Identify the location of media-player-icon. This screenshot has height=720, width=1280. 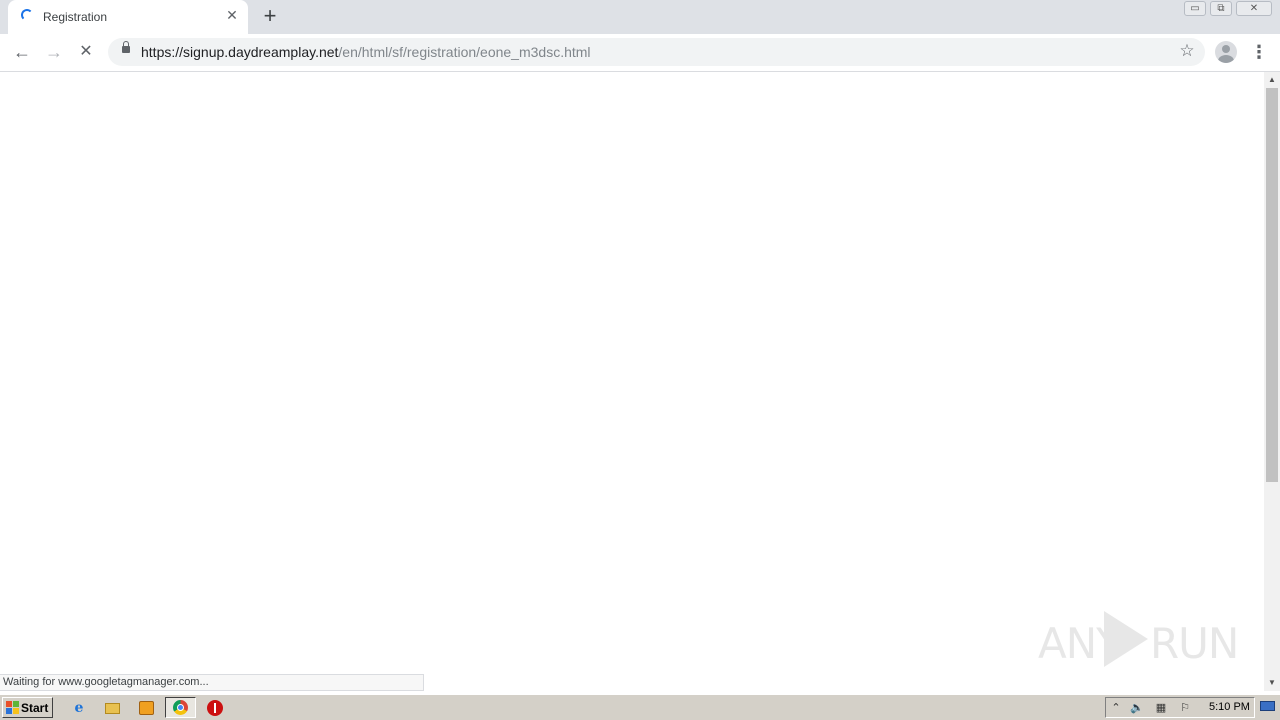
(147, 708).